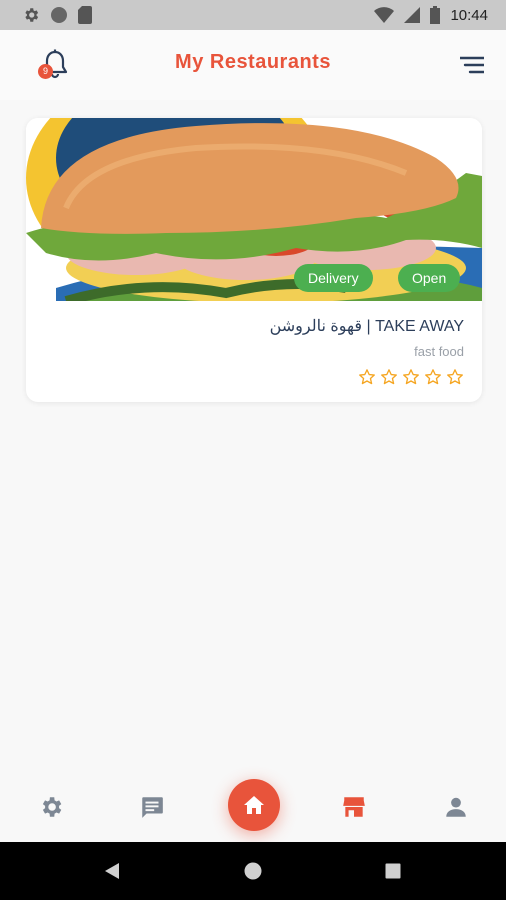 The width and height of the screenshot is (506, 900). Describe the element at coordinates (412, 15) in the screenshot. I see `signal-icon` at that location.